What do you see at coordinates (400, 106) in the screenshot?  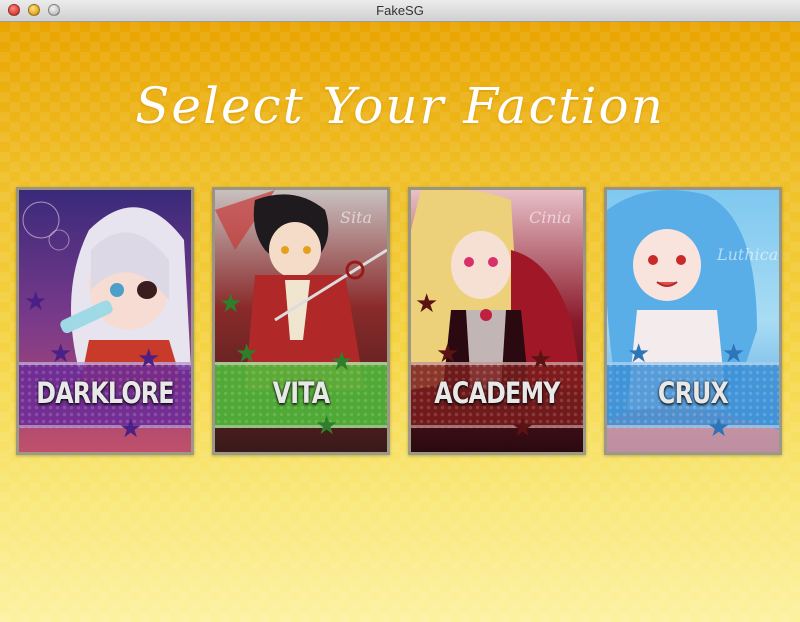 I see `page-title: Select Your Faction` at bounding box center [400, 106].